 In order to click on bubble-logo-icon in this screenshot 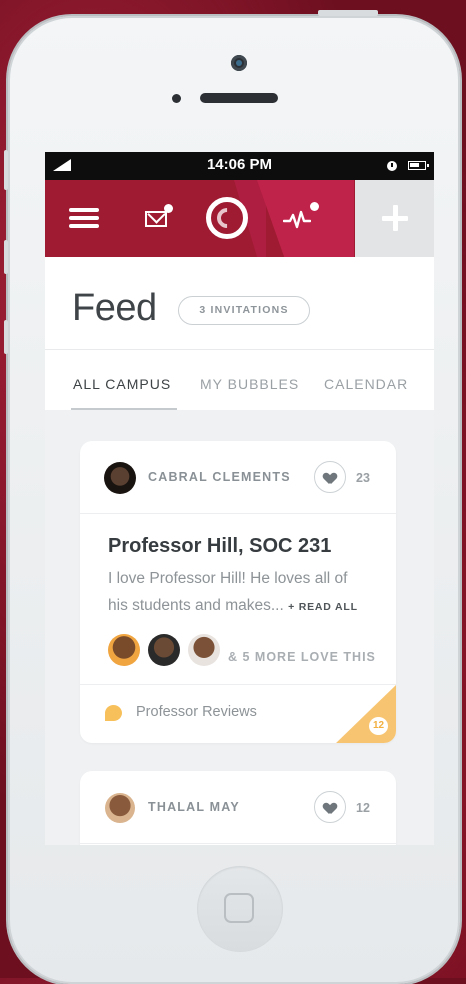, I will do `click(227, 218)`.